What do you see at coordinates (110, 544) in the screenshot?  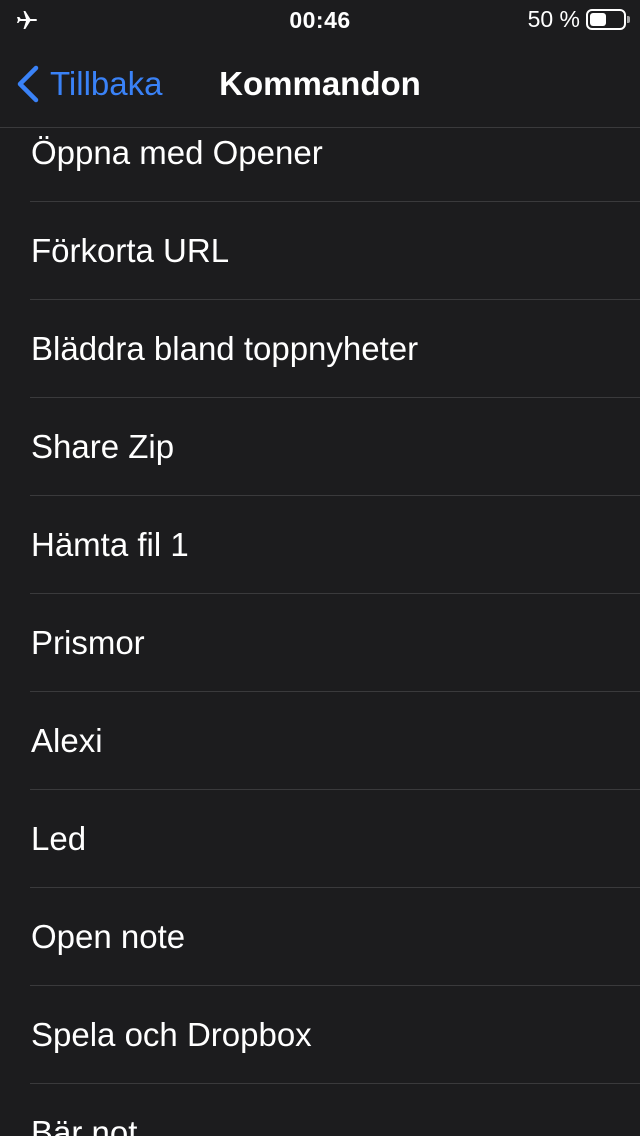 I see `list-item-label: Hämta fil 1` at bounding box center [110, 544].